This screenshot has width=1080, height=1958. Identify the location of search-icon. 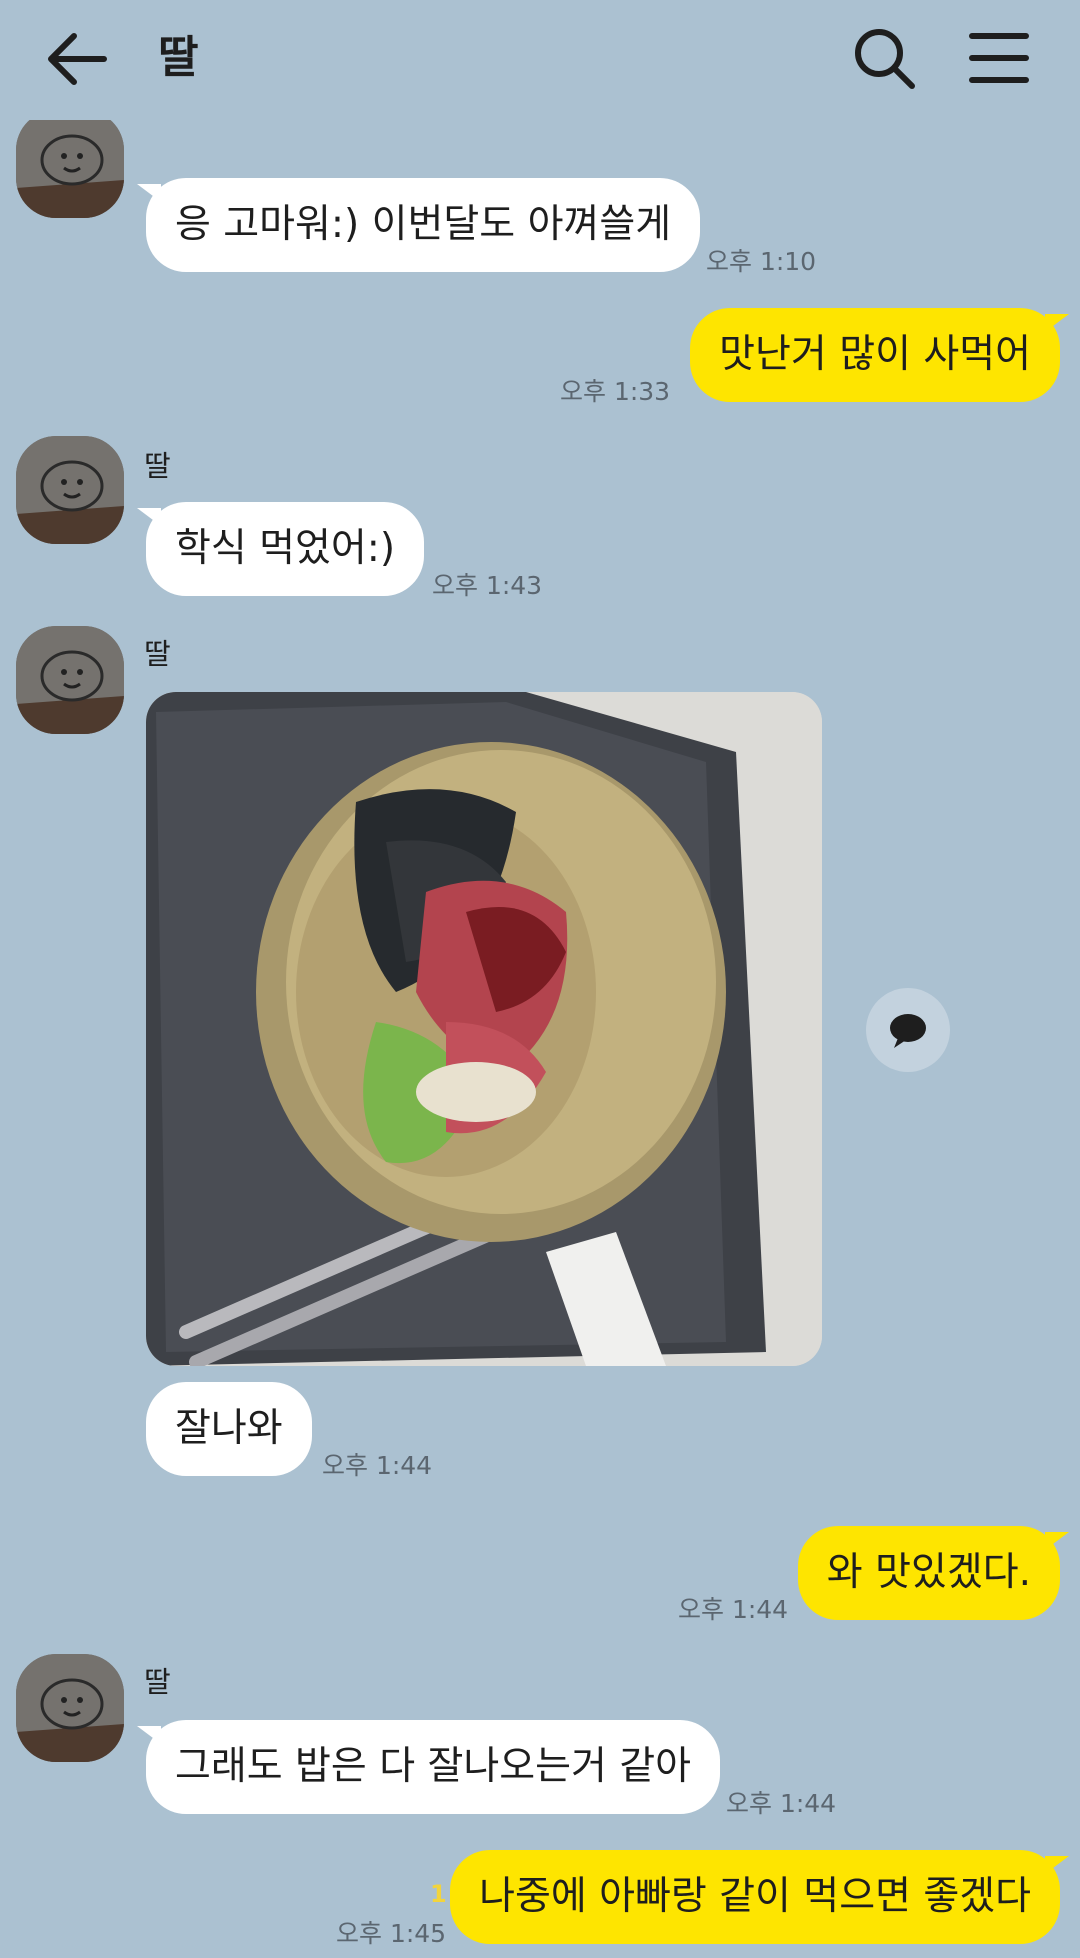
(884, 58).